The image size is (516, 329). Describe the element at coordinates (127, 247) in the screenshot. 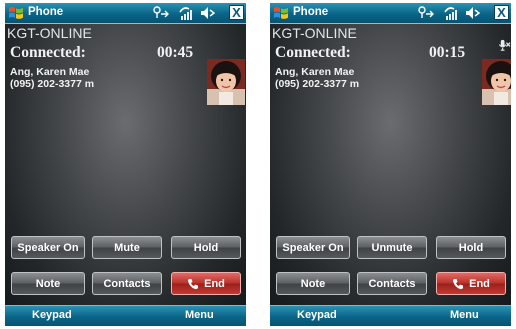

I see `mute-button: Mute` at that location.